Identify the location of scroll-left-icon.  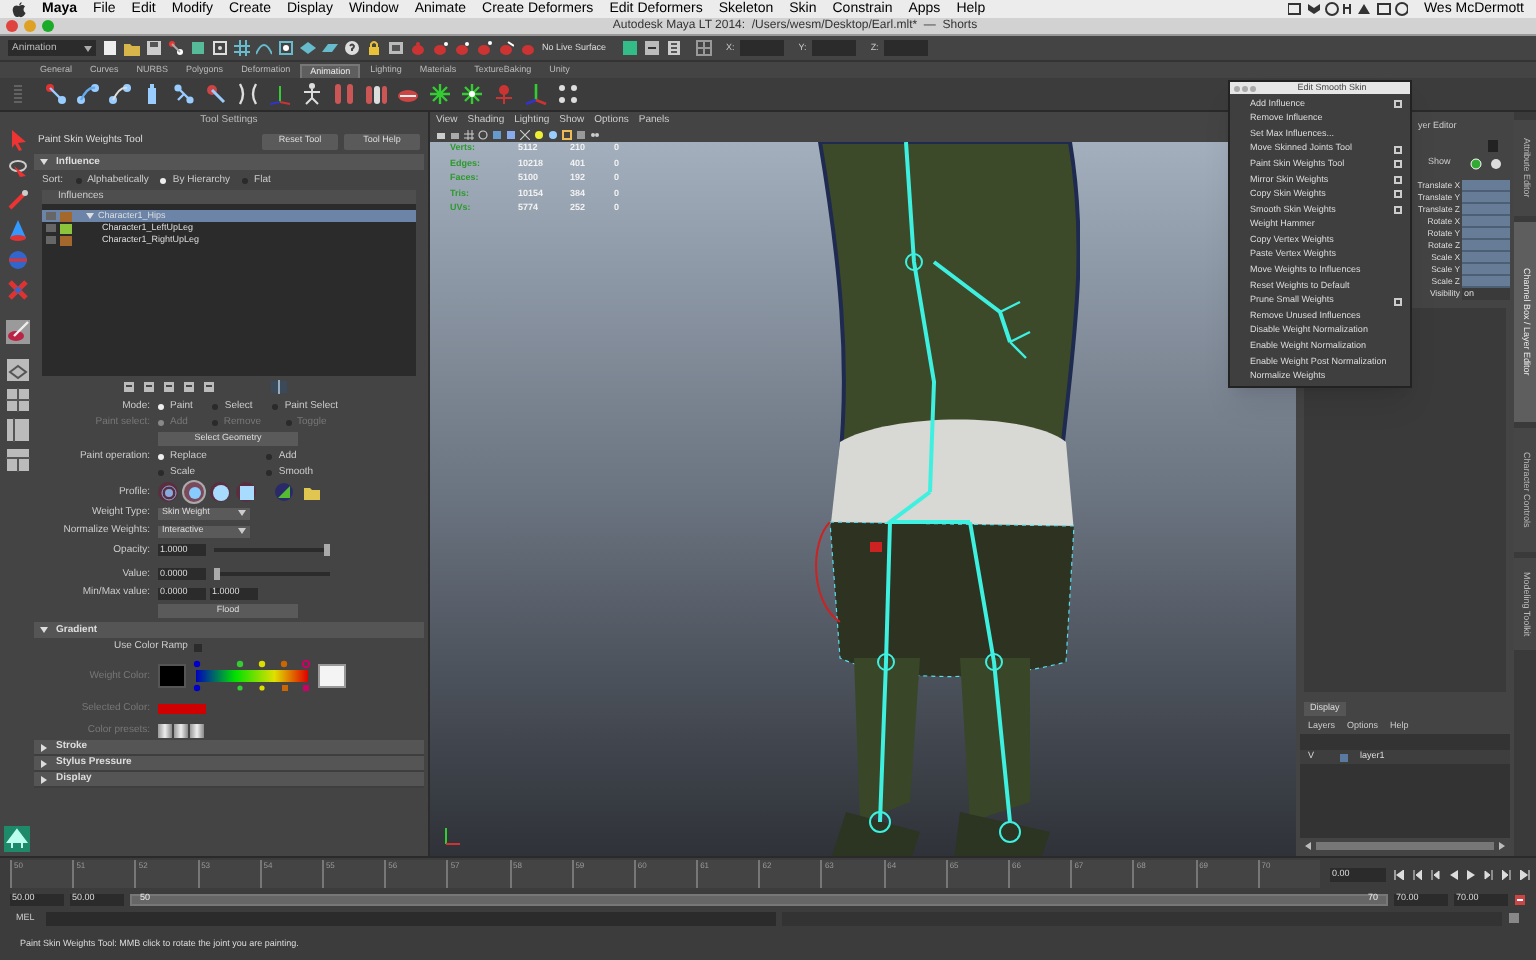
(1308, 846).